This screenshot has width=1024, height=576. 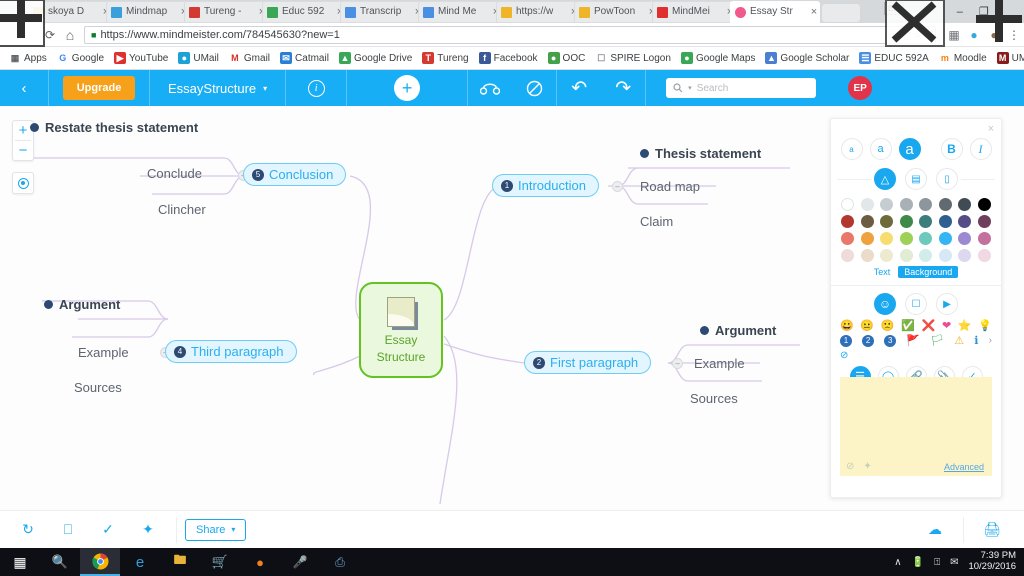 I want to click on font-size-medium-button: a, so click(x=880, y=149).